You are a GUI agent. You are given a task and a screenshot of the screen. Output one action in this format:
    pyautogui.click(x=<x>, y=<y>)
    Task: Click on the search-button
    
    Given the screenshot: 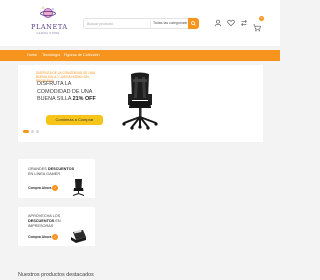 What is the action you would take?
    pyautogui.click(x=193, y=23)
    